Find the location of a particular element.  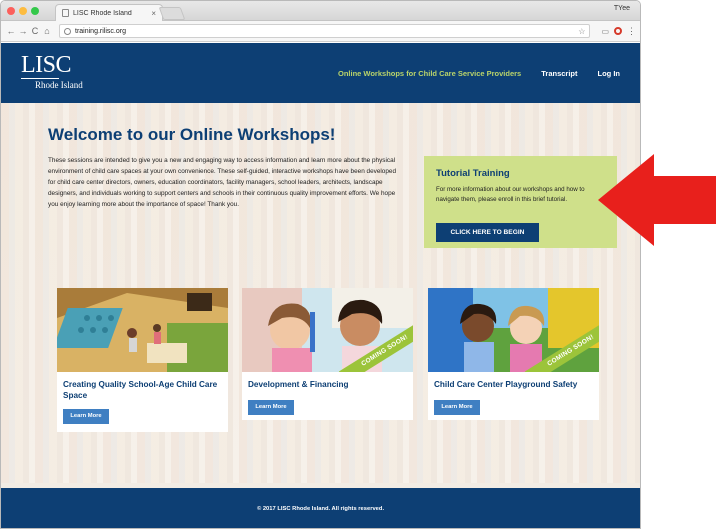

new-tab-button is located at coordinates (172, 13).